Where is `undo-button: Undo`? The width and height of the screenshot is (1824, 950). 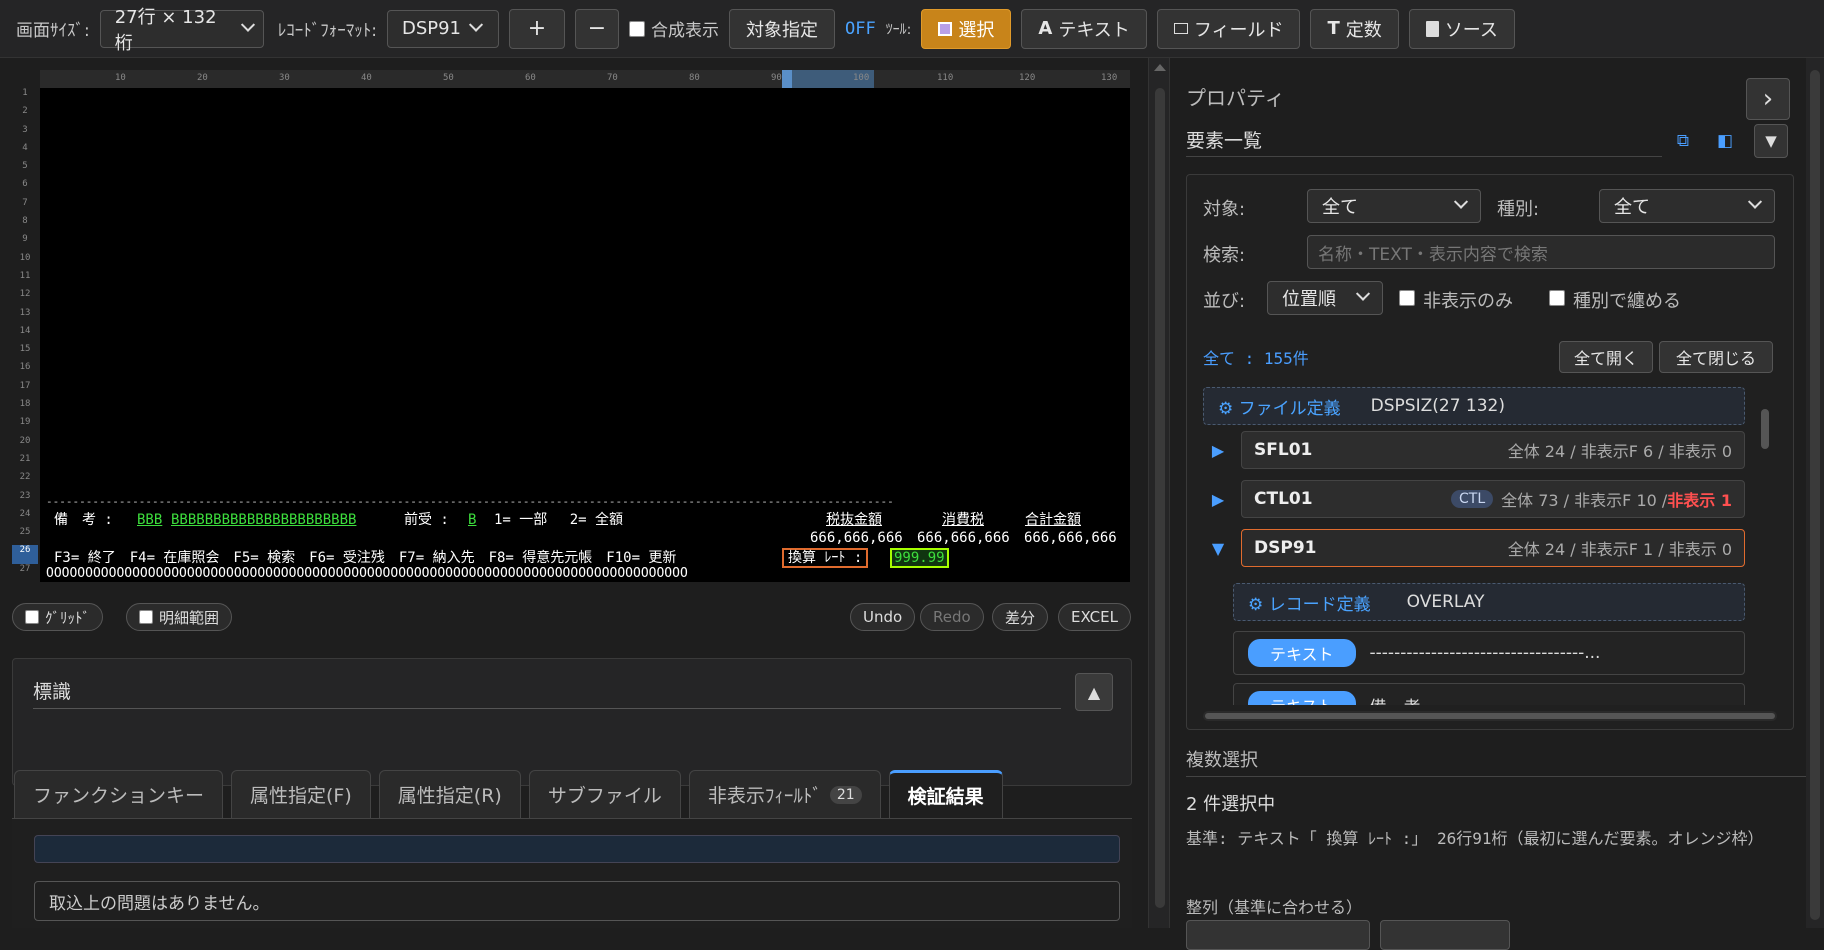
undo-button: Undo is located at coordinates (883, 617).